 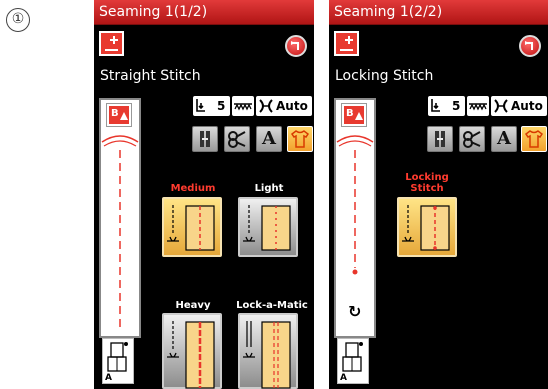 What do you see at coordinates (191, 355) in the screenshot?
I see `seam-heavy-icon` at bounding box center [191, 355].